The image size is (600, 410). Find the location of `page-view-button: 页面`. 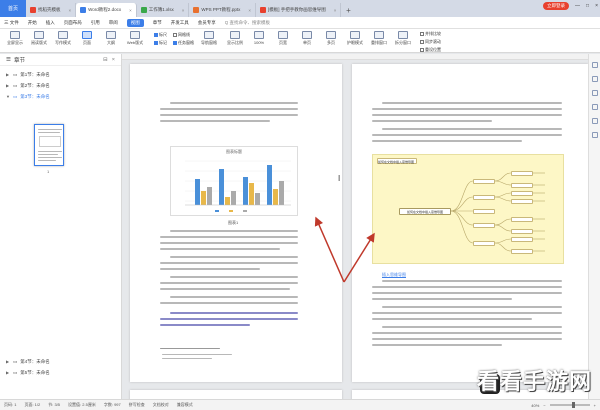

page-view-button: 页面 is located at coordinates (87, 38).